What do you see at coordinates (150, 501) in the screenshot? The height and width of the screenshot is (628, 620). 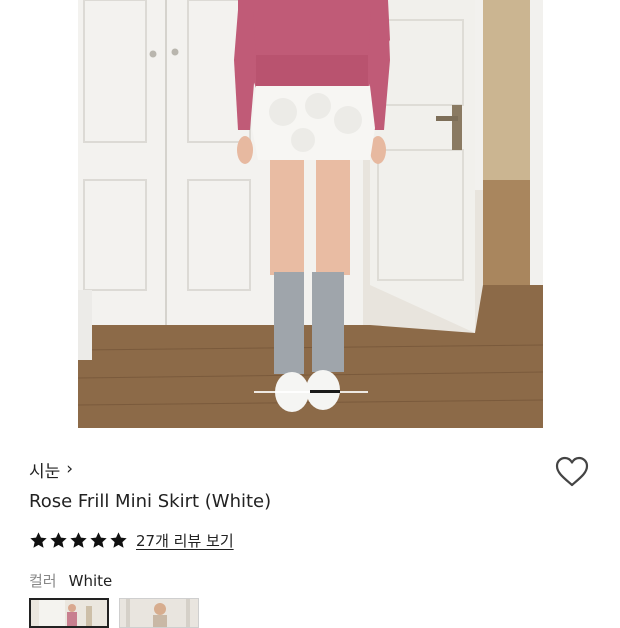 I see `product-title: Rose Frill Mini Skirt (White)` at bounding box center [150, 501].